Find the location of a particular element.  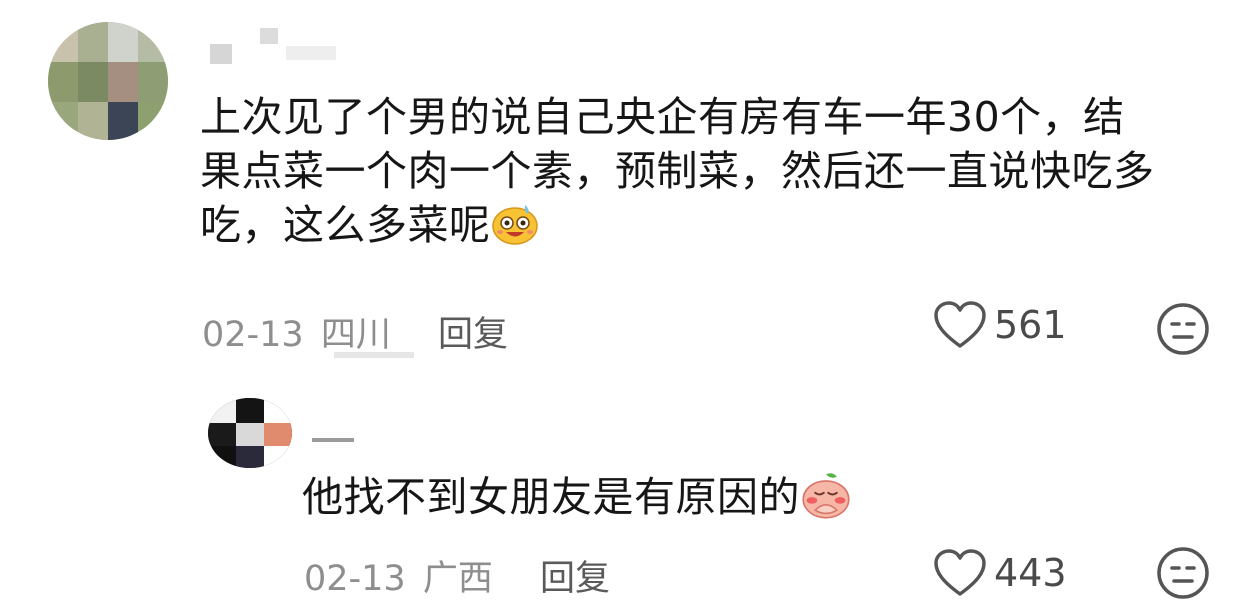

comment-text: 他找不到女朋友是有原因的 is located at coordinates (577, 497).